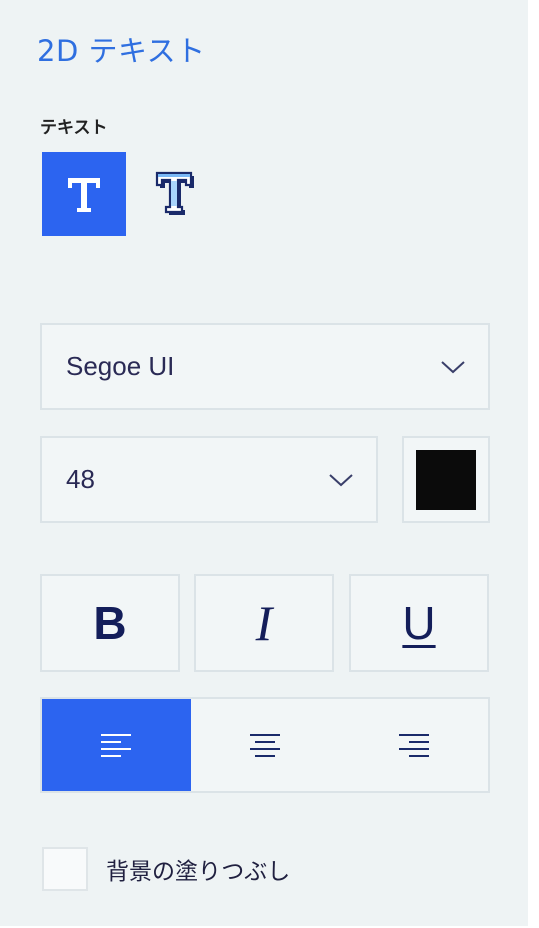 This screenshot has width=539, height=928. What do you see at coordinates (80, 479) in the screenshot?
I see `font-size-value: 48` at bounding box center [80, 479].